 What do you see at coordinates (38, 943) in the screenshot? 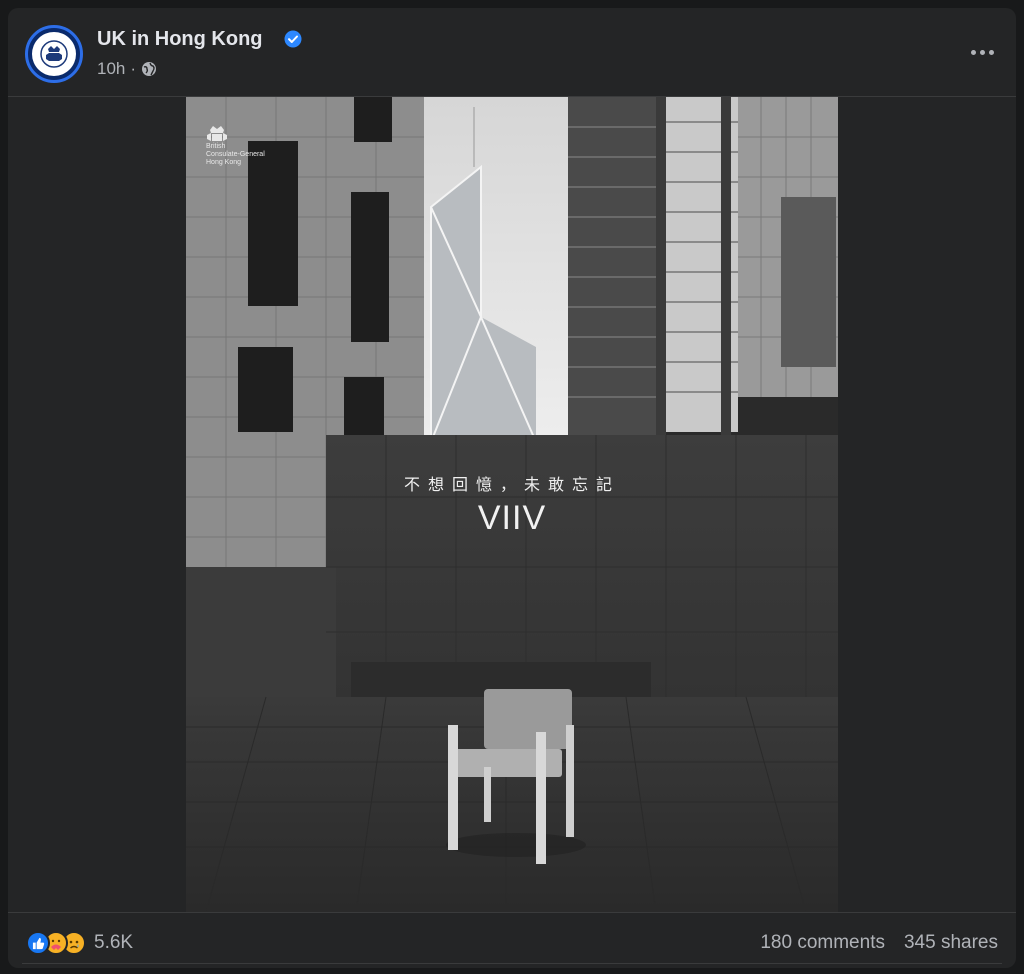
I see `like-icon` at bounding box center [38, 943].